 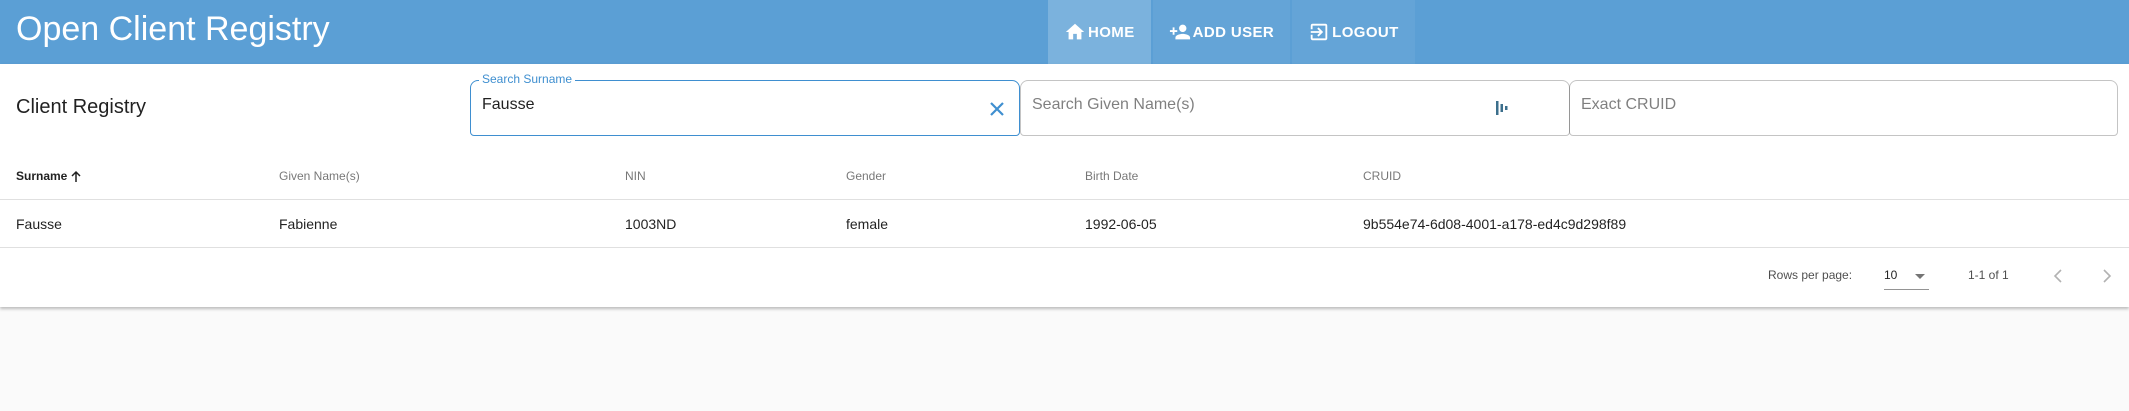 I want to click on next-page-button, so click(x=2107, y=276).